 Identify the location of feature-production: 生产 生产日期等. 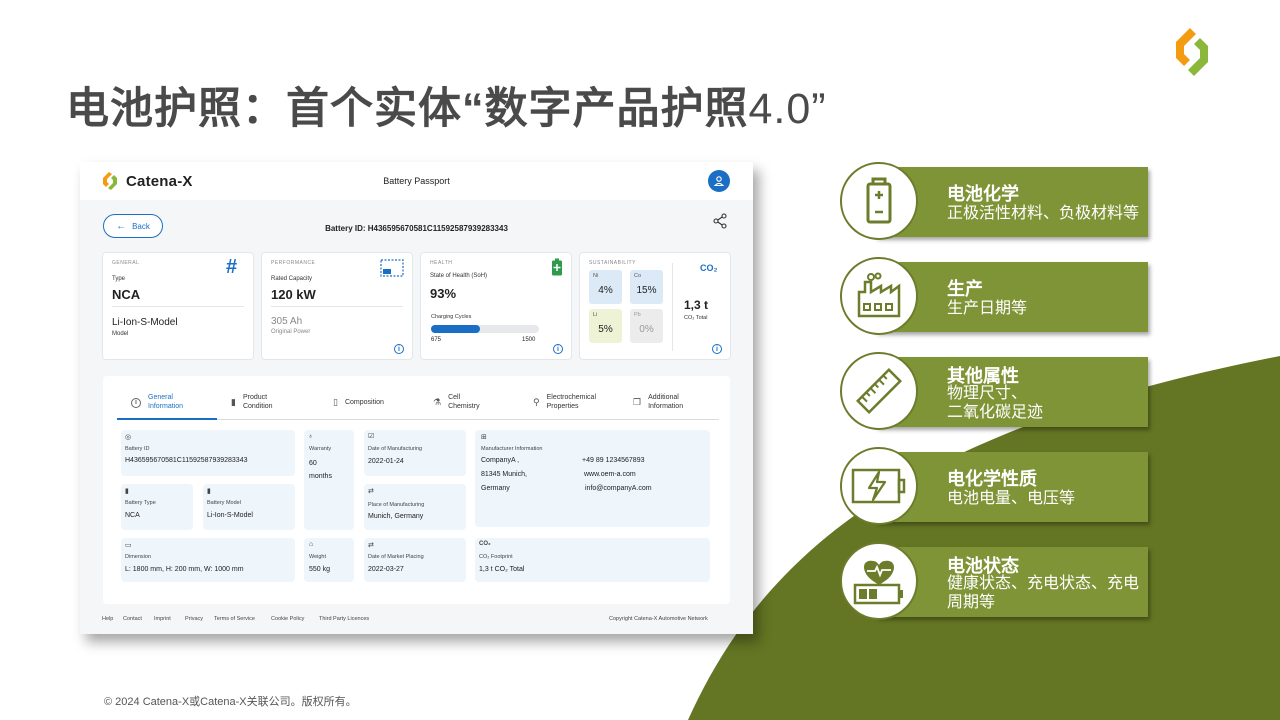
(1000, 297).